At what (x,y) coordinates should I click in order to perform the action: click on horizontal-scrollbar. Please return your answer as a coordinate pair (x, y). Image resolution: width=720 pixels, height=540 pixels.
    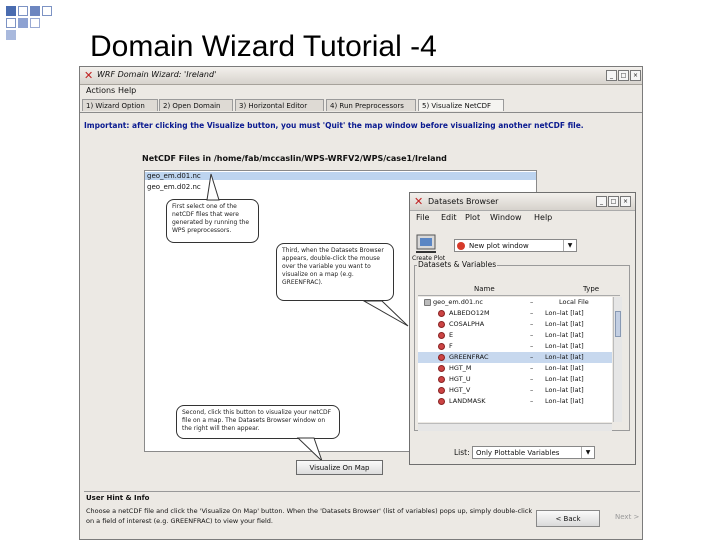
    Looking at the image, I should click on (515, 427).